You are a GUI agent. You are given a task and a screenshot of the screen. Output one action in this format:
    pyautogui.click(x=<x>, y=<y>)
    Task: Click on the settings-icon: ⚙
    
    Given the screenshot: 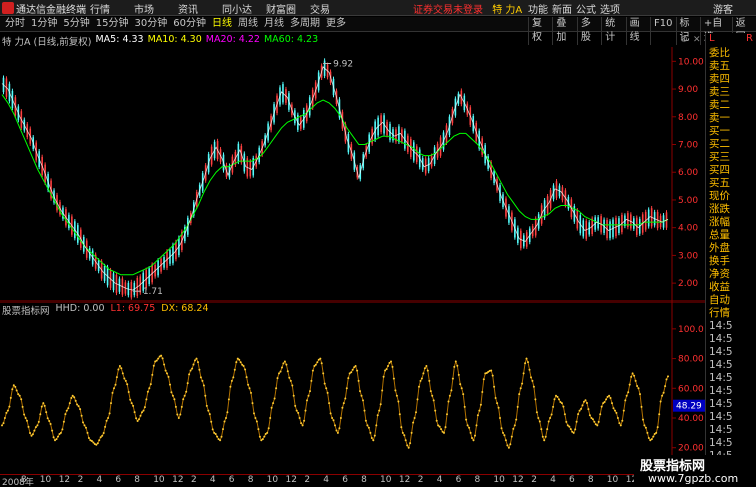 What is the action you would take?
    pyautogui.click(x=684, y=40)
    